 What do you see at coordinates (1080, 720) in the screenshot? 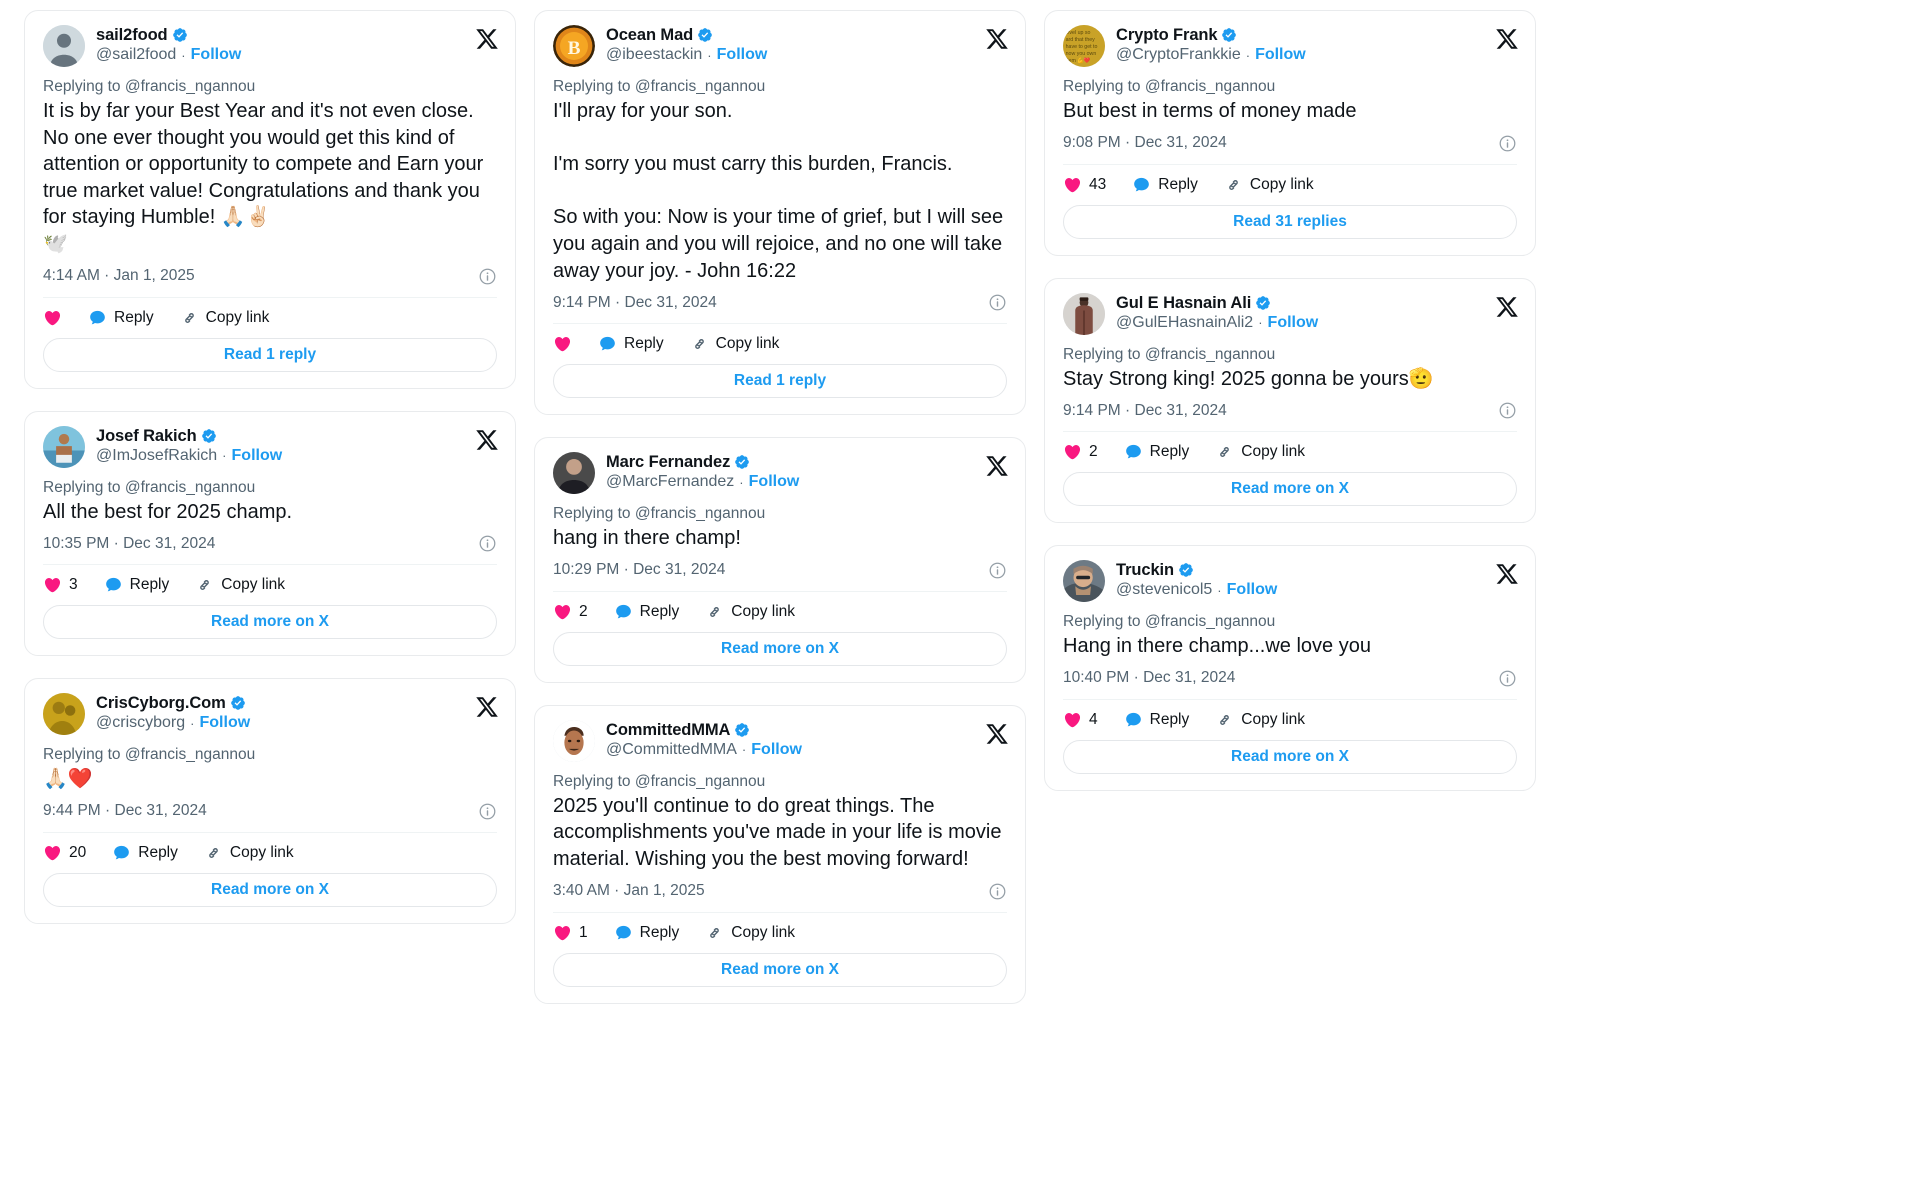
I see `like-action: 4` at bounding box center [1080, 720].